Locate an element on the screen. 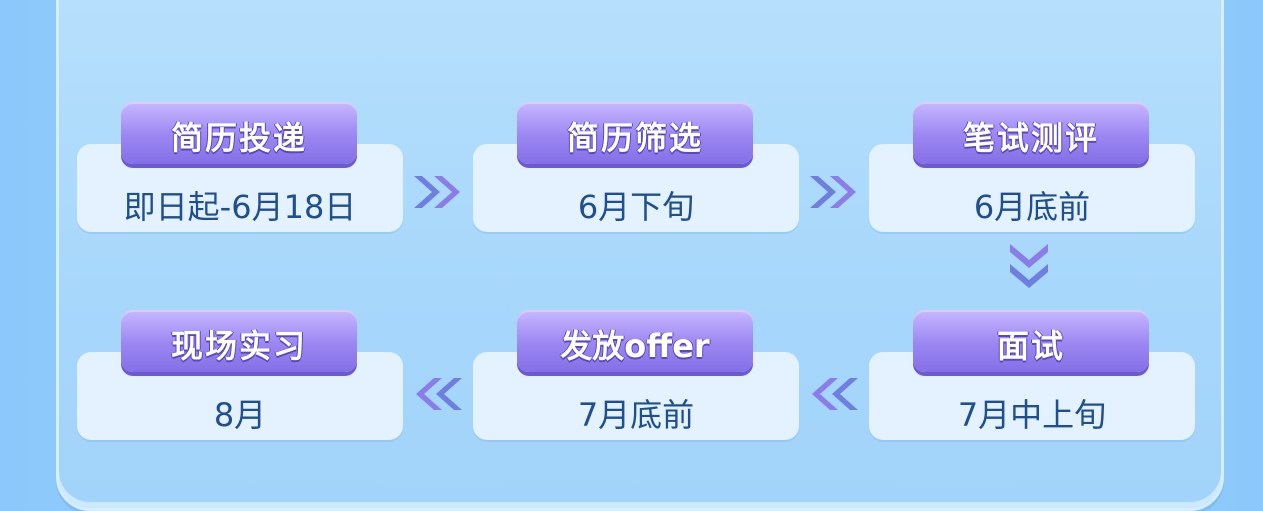 This screenshot has height=511, width=1263. step-date: 6月下旬 is located at coordinates (636, 207).